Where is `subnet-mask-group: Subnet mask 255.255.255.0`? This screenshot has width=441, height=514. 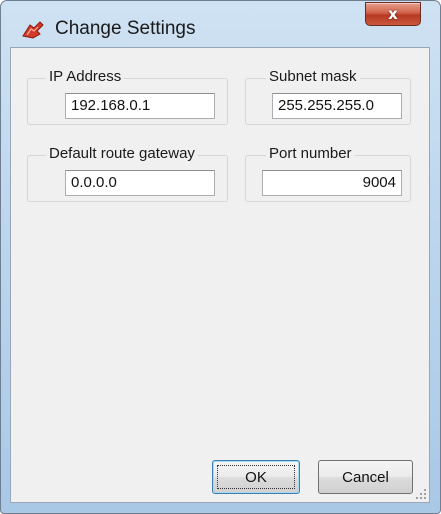
subnet-mask-group: Subnet mask 255.255.255.0 is located at coordinates (328, 96).